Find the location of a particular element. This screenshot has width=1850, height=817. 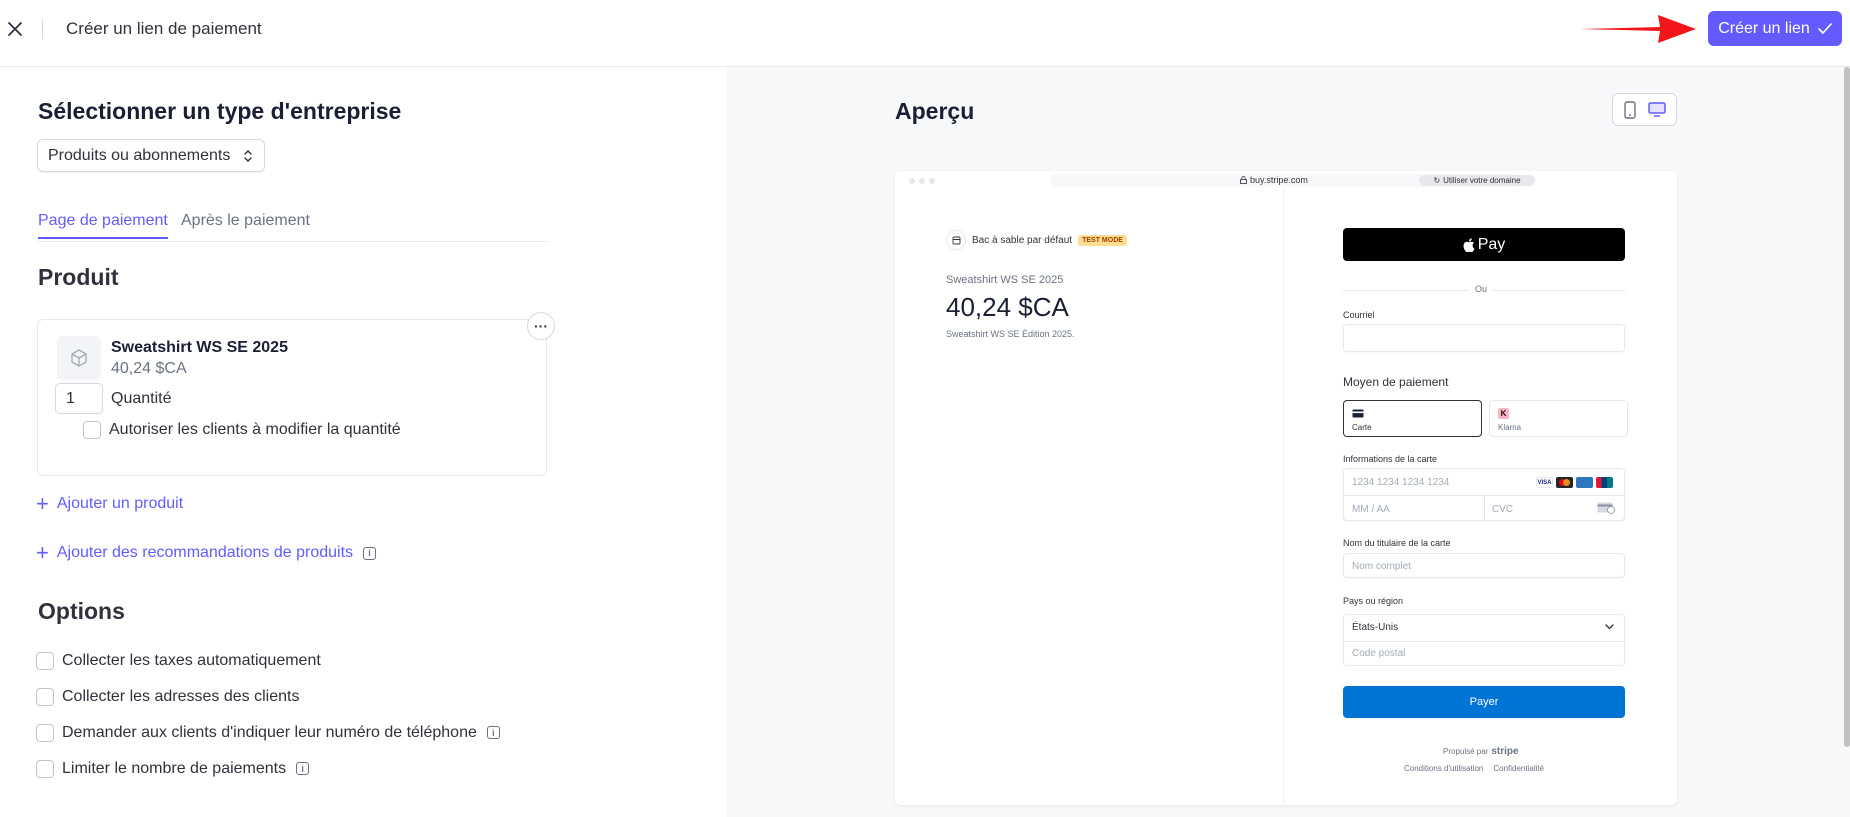

business-type-value: Produits ou abonnements is located at coordinates (139, 155).